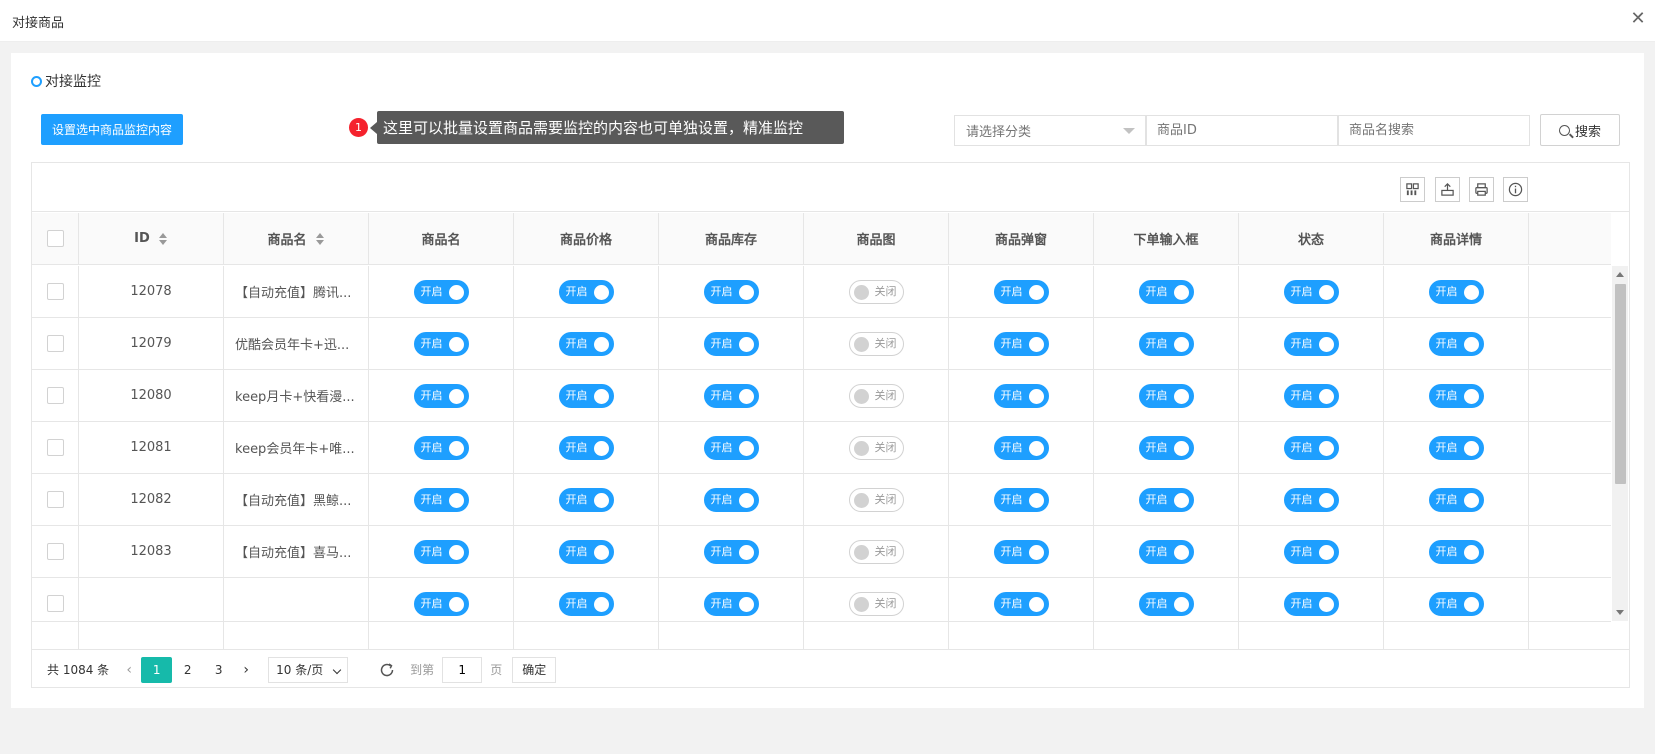  I want to click on print-icon, so click(1481, 189).